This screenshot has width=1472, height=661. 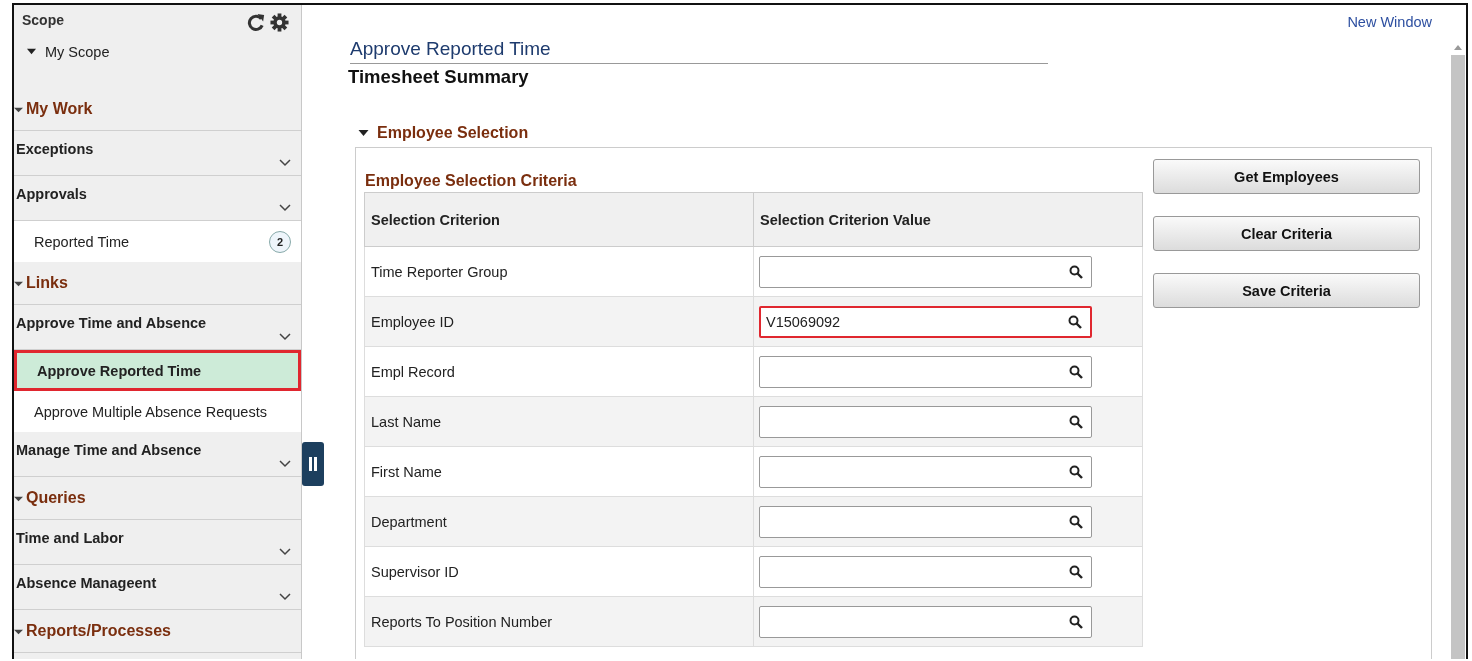 I want to click on column-header: Selection Criterion, so click(x=559, y=219).